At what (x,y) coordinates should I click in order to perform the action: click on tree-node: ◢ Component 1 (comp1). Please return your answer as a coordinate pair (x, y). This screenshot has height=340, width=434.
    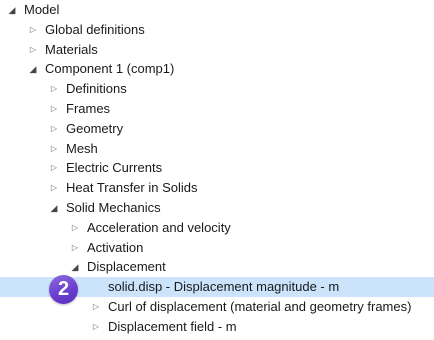
    Looking at the image, I should click on (217, 69).